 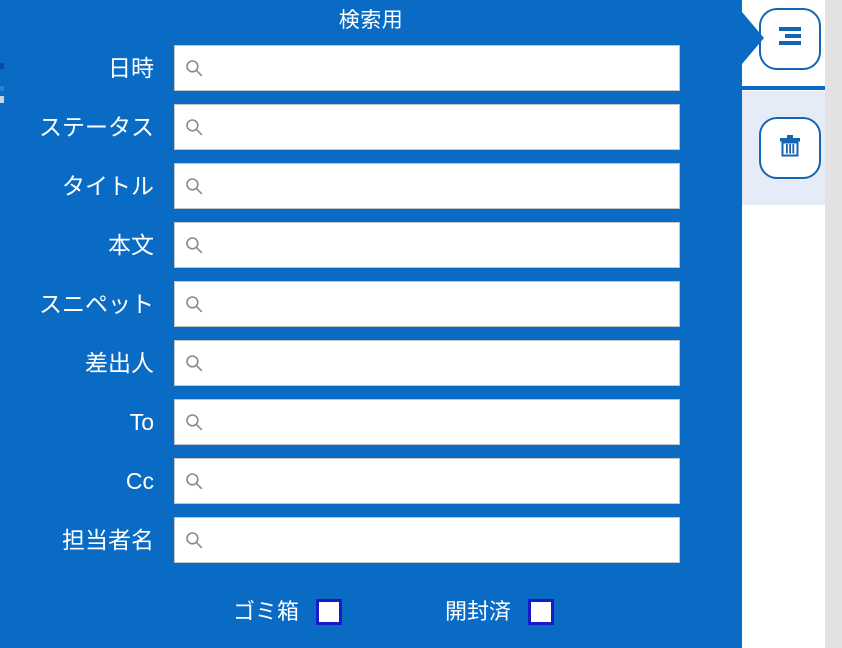 What do you see at coordinates (371, 612) in the screenshot?
I see `checkbox-strip: ゴミ箱 開封済` at bounding box center [371, 612].